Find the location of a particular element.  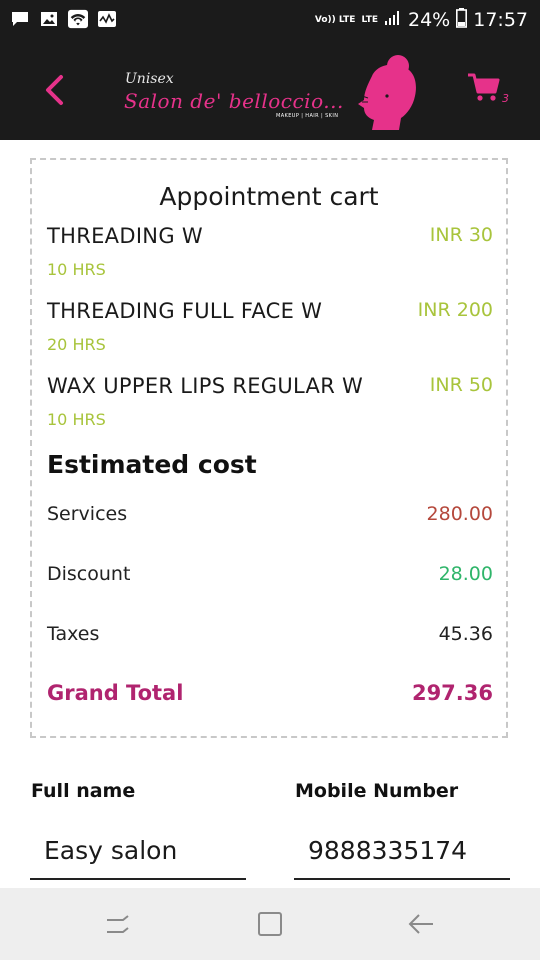

back-icon is located at coordinates (420, 924).